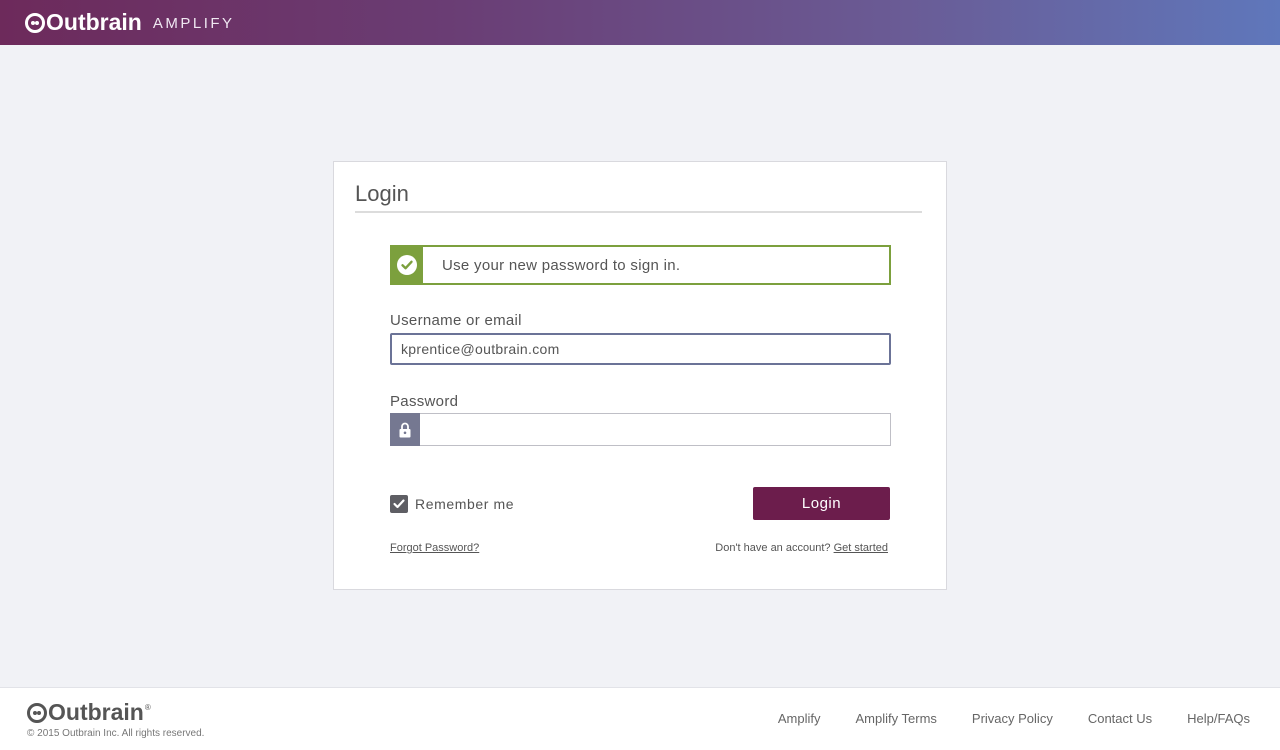  I want to click on remember-me: Remember me, so click(452, 504).